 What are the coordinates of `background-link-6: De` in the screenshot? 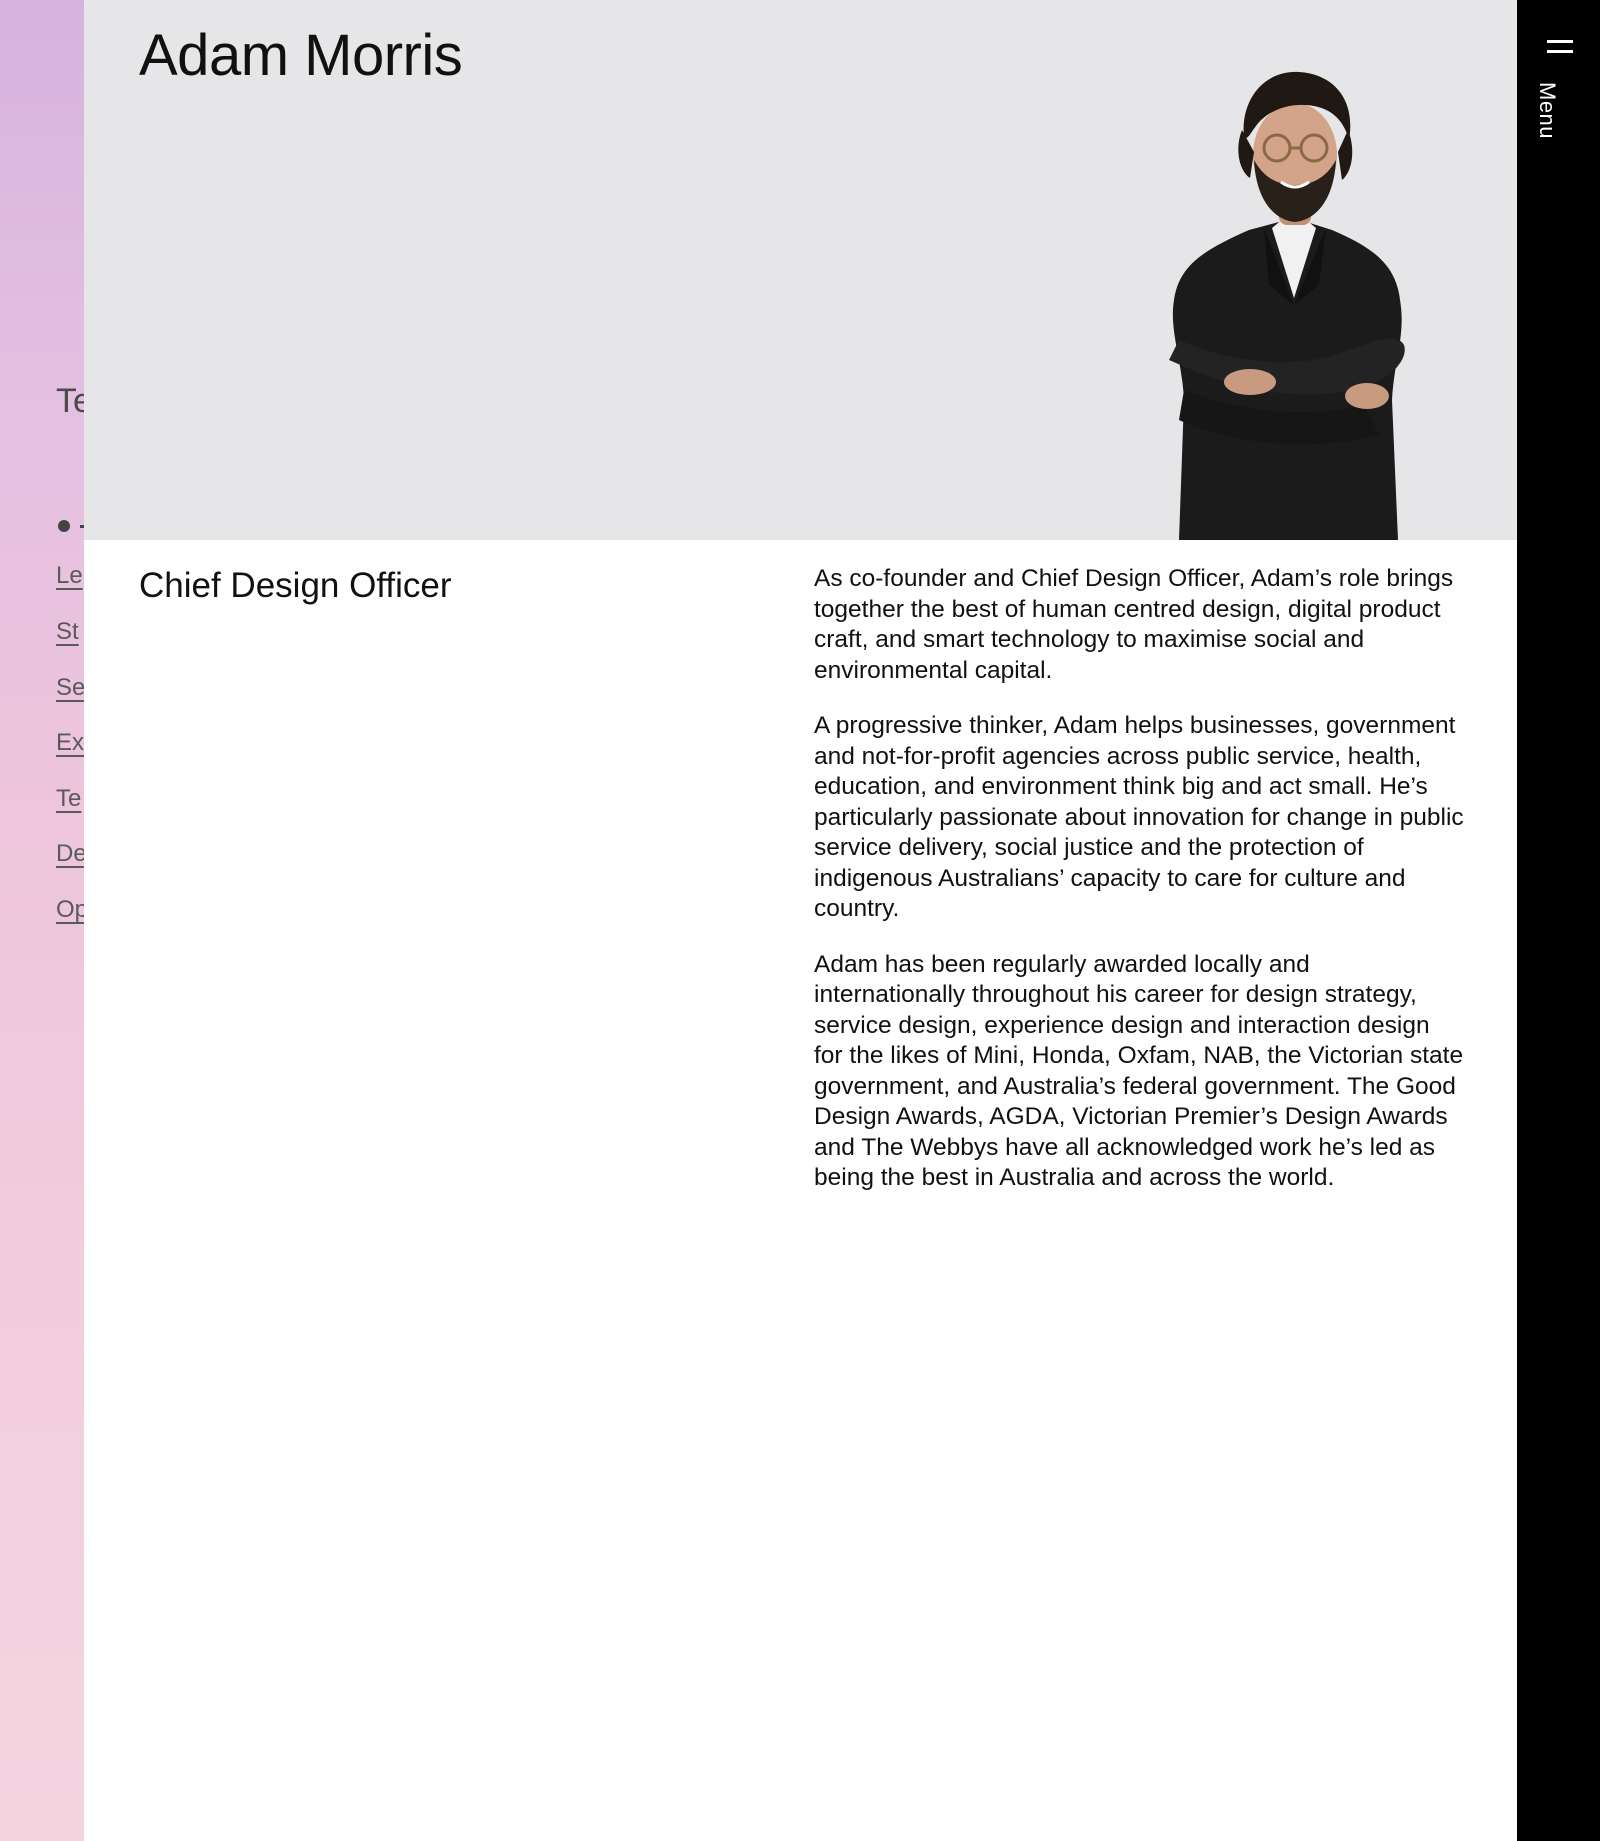 It's located at (70, 854).